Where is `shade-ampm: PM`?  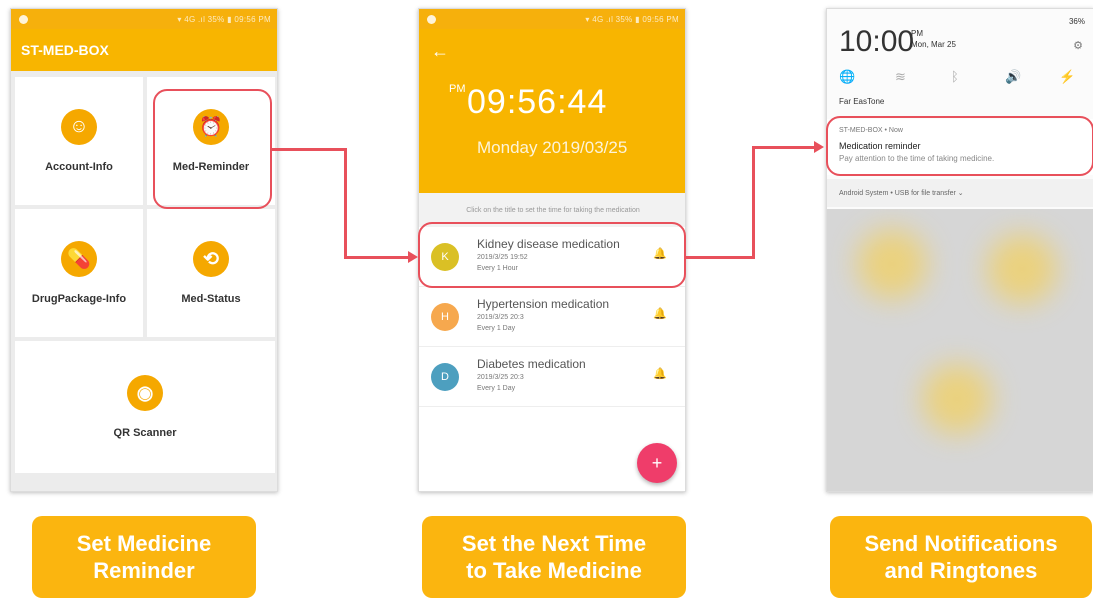 shade-ampm: PM is located at coordinates (917, 33).